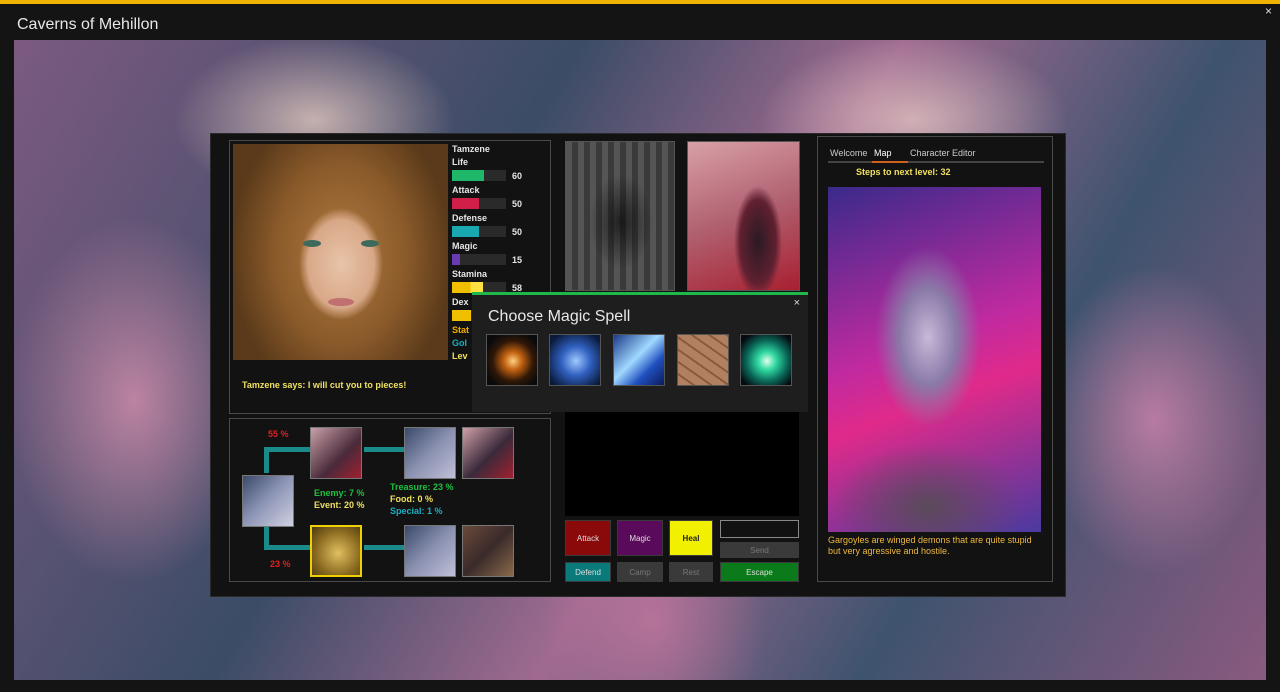 The height and width of the screenshot is (692, 1280). I want to click on stat-row-defense: 50, so click(500, 232).